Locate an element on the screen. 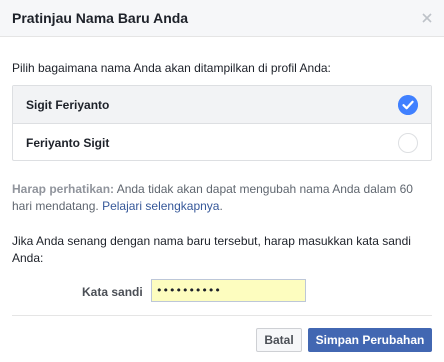 This screenshot has width=444, height=362. name-option-2: Feriyanto Sigit is located at coordinates (222, 142).